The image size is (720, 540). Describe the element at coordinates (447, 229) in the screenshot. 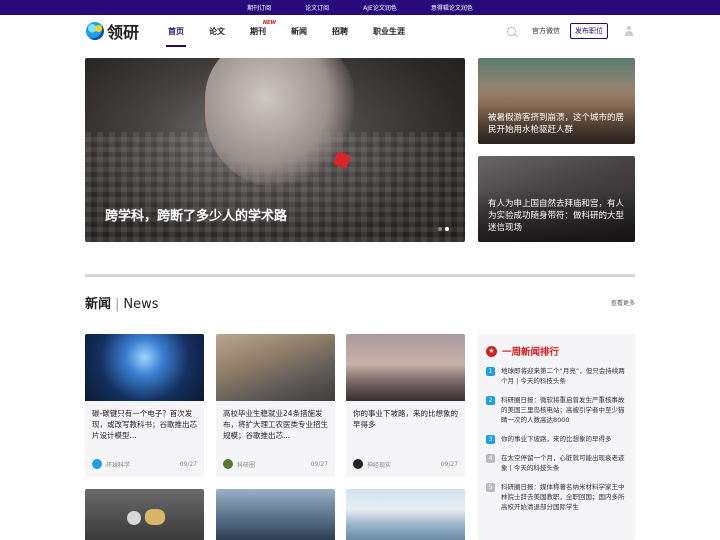

I see `carousel-dot-active` at that location.